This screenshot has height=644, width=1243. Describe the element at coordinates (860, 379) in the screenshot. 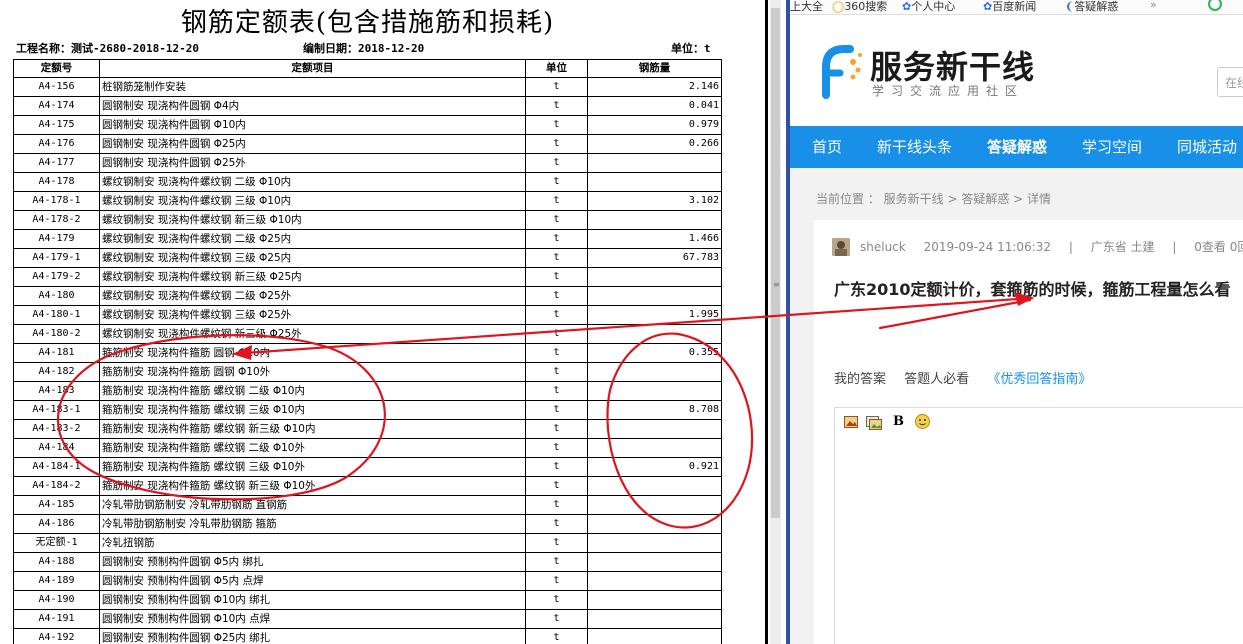

I see `my-answer-label: 我的答案` at that location.